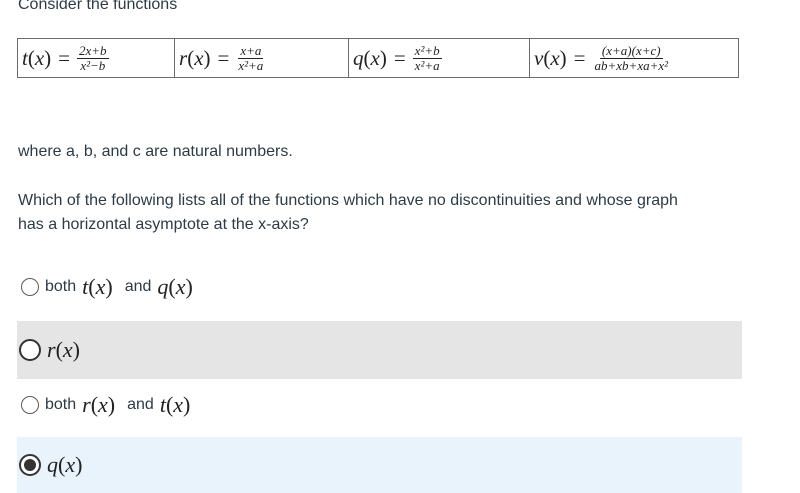 The height and width of the screenshot is (493, 800). Describe the element at coordinates (427, 50) in the screenshot. I see `fraction-numerator: x²+b` at that location.